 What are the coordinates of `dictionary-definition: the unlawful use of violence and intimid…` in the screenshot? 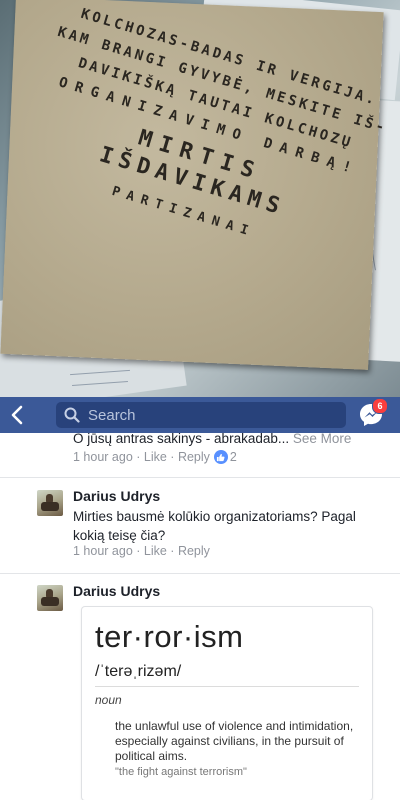 It's located at (234, 741).